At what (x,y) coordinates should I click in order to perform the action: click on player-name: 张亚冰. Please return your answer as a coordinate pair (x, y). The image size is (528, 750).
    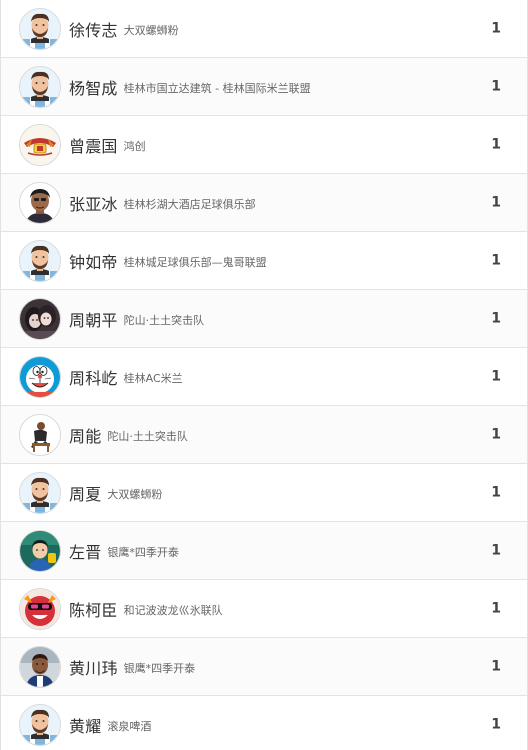
    Looking at the image, I should click on (93, 203).